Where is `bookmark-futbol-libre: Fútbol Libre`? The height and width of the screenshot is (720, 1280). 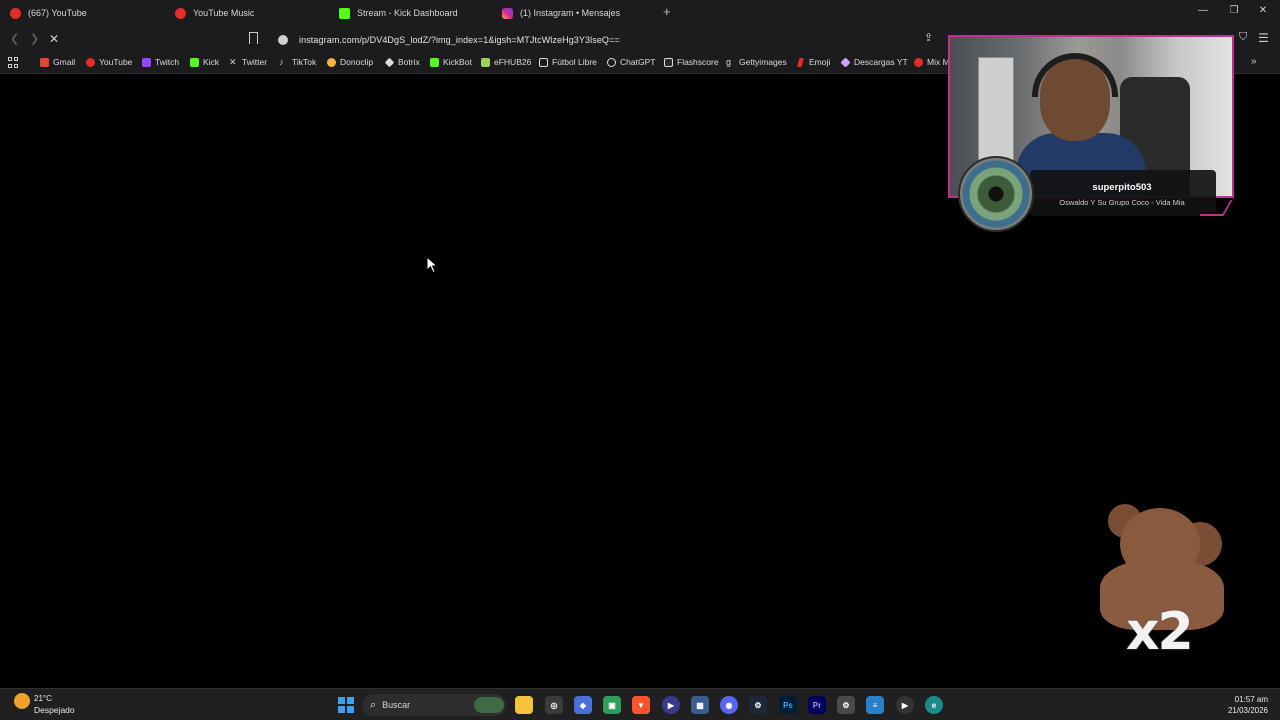
bookmark-futbol-libre: Fútbol Libre is located at coordinates (568, 62).